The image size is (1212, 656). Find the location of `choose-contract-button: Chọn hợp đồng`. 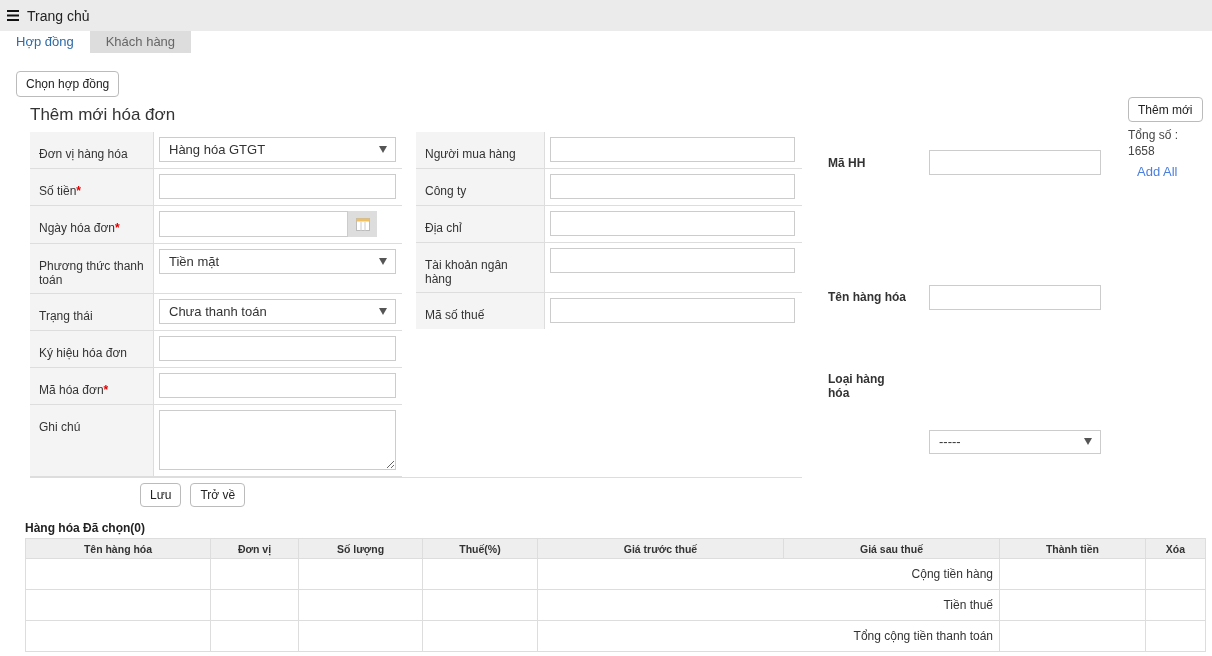

choose-contract-button: Chọn hợp đồng is located at coordinates (68, 84).